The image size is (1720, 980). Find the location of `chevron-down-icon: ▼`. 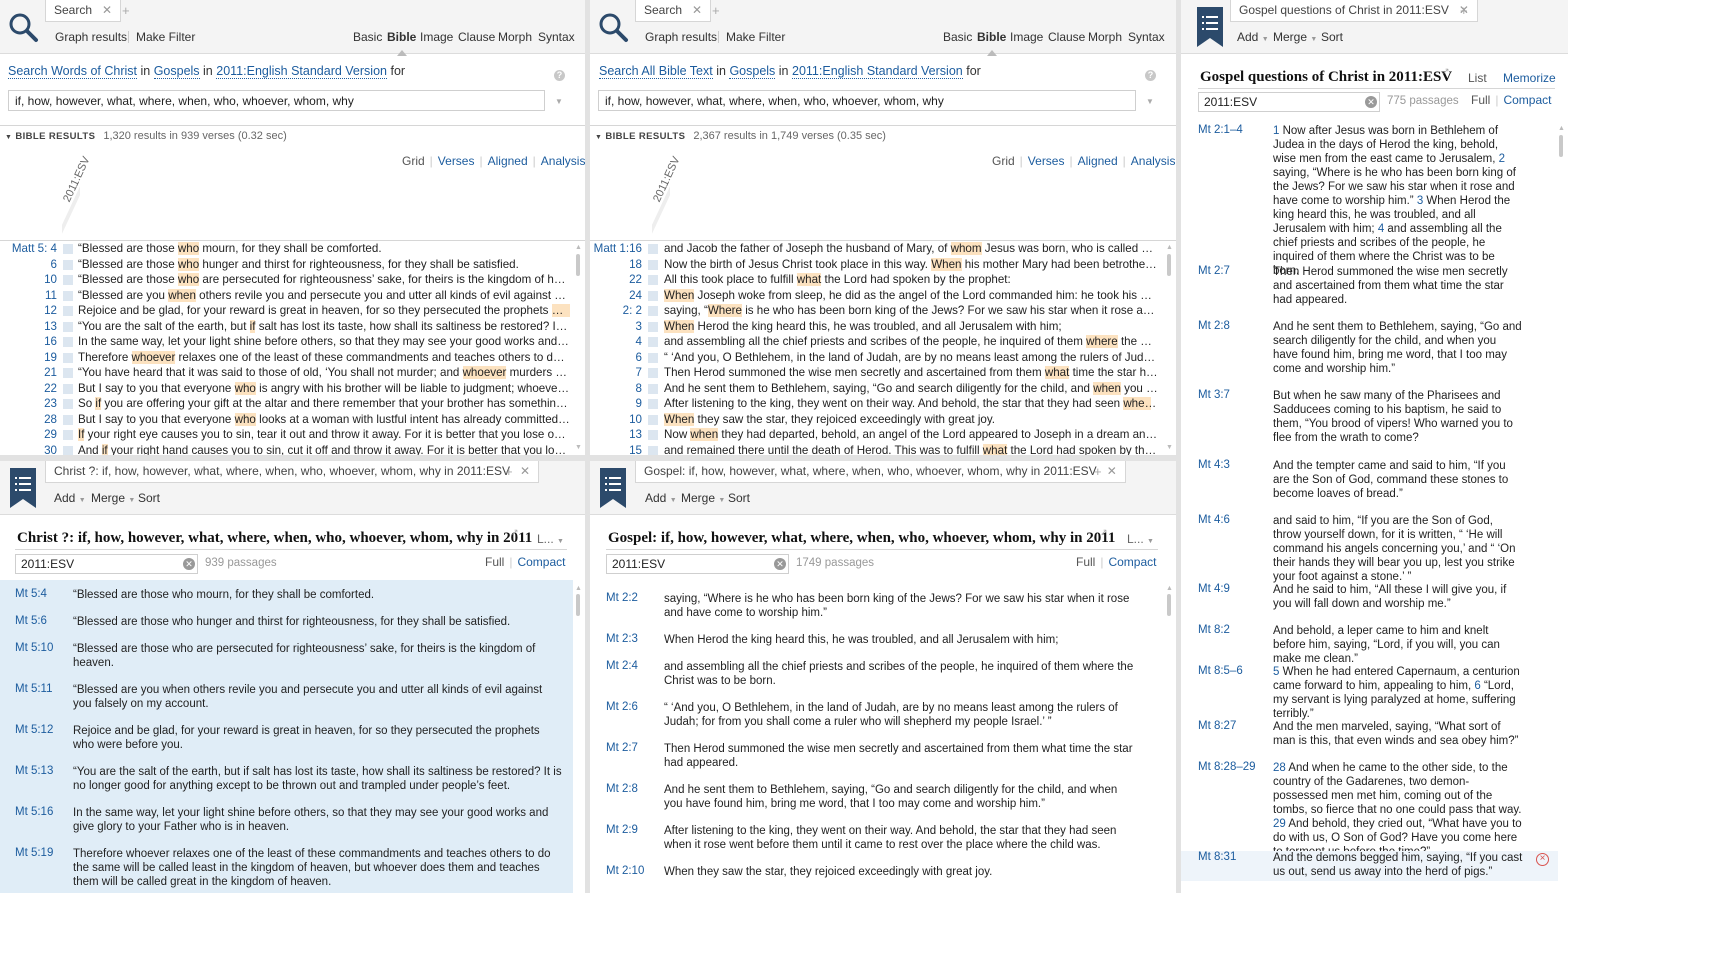

chevron-down-icon: ▼ is located at coordinates (1150, 101).